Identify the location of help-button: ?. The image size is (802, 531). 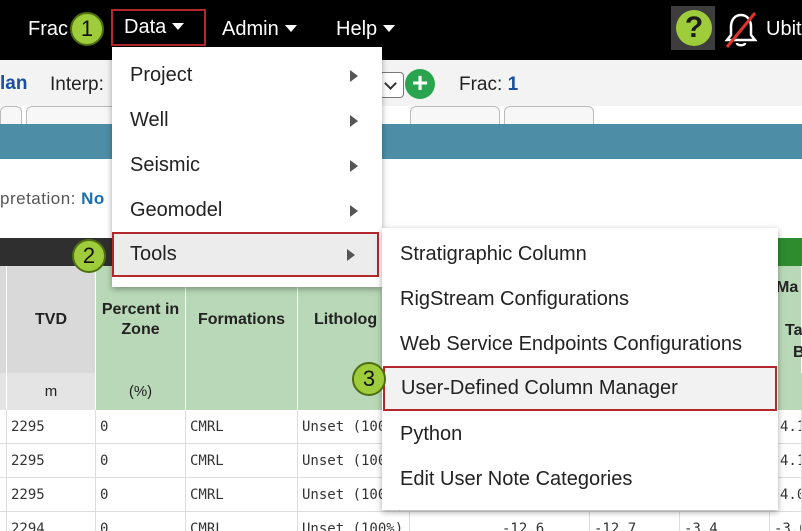
(693, 28).